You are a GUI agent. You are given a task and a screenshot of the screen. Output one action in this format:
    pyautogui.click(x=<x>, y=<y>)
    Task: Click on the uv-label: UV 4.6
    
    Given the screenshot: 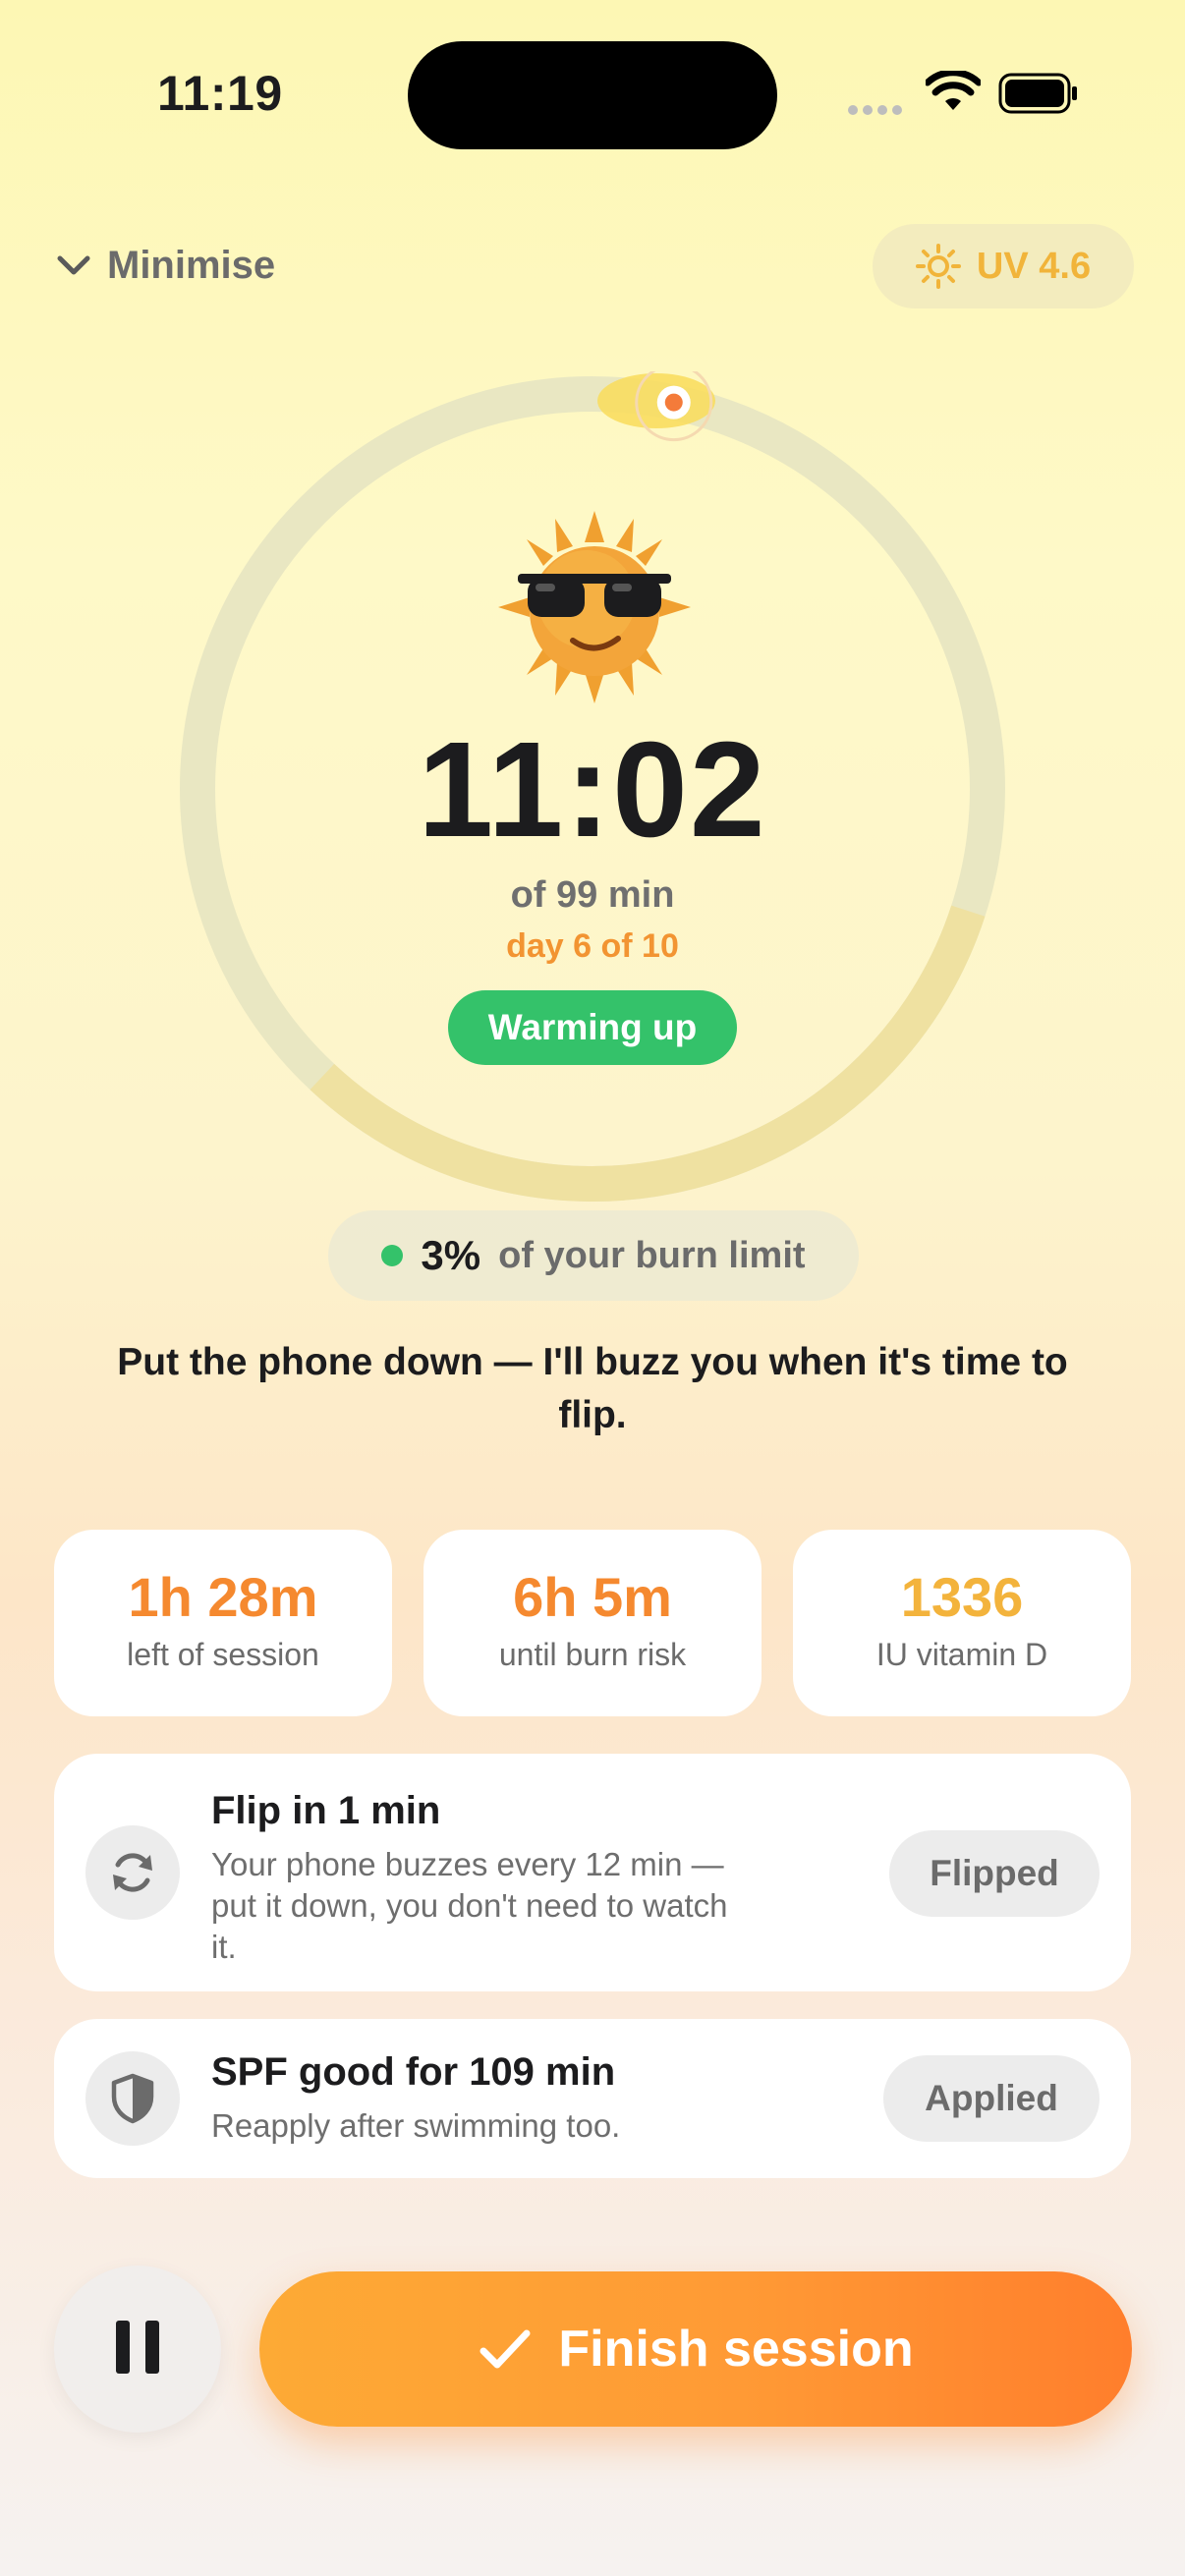 What is the action you would take?
    pyautogui.click(x=1034, y=266)
    